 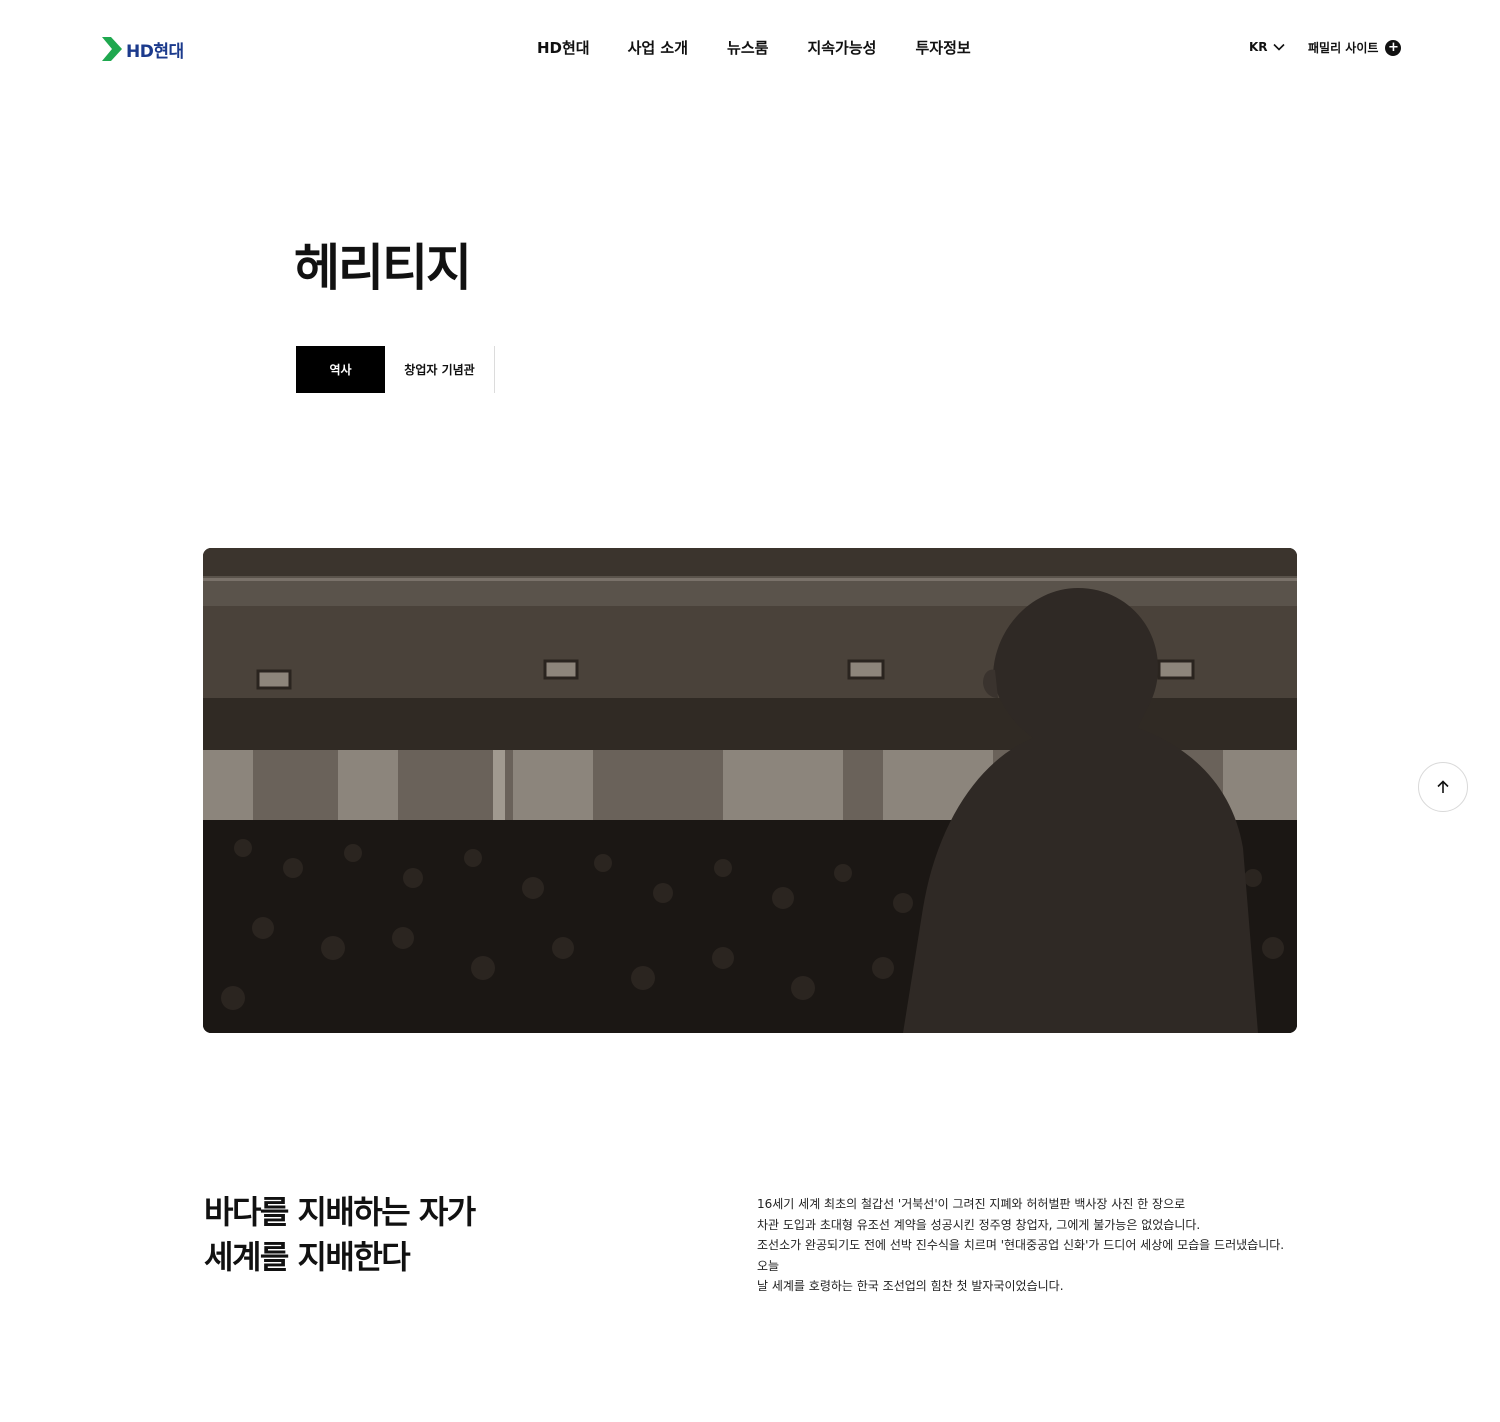 I want to click on nav-item-business: 사업 소개, so click(x=658, y=48).